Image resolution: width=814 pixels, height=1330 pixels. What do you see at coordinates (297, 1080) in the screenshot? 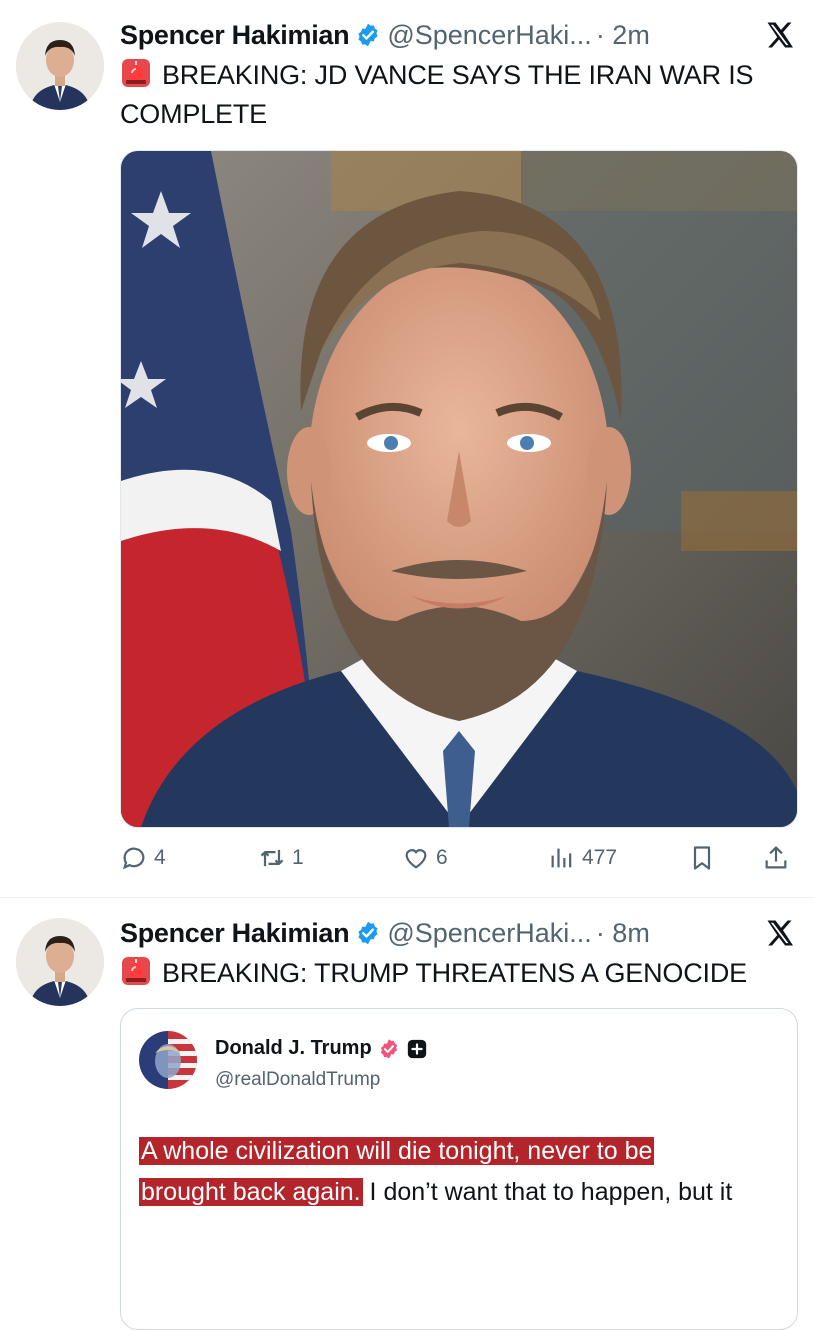
I see `quoted-author-handle: @realDonaldTrump` at bounding box center [297, 1080].